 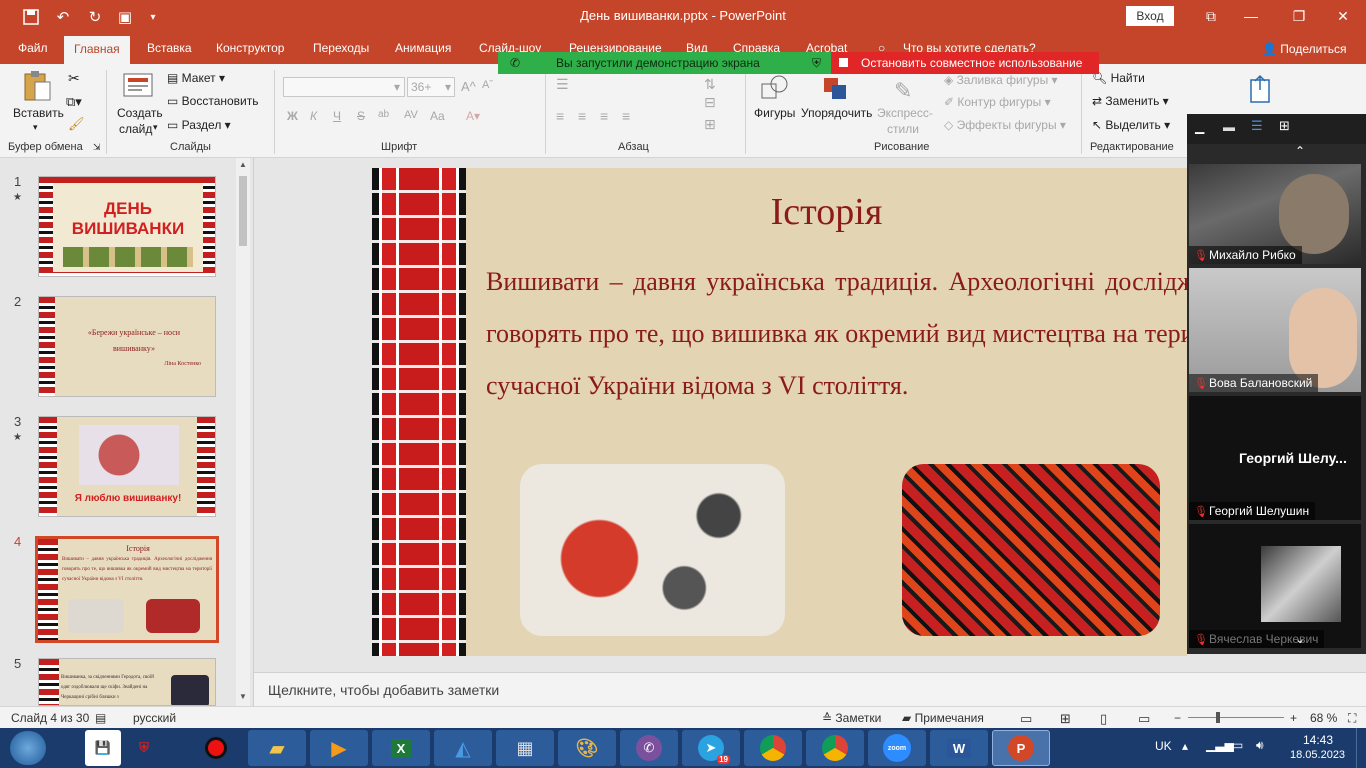 What do you see at coordinates (339, 748) in the screenshot?
I see `media-player-app-icon: ▶` at bounding box center [339, 748].